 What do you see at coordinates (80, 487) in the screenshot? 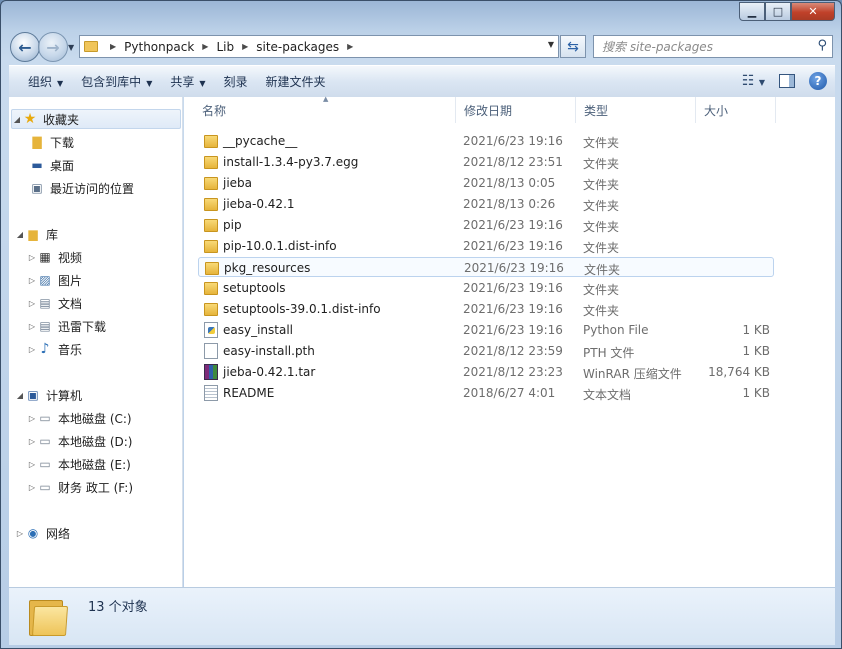
I see `nav-drive-f: ▷ ▭ 财务 政工 (F:)` at bounding box center [80, 487].